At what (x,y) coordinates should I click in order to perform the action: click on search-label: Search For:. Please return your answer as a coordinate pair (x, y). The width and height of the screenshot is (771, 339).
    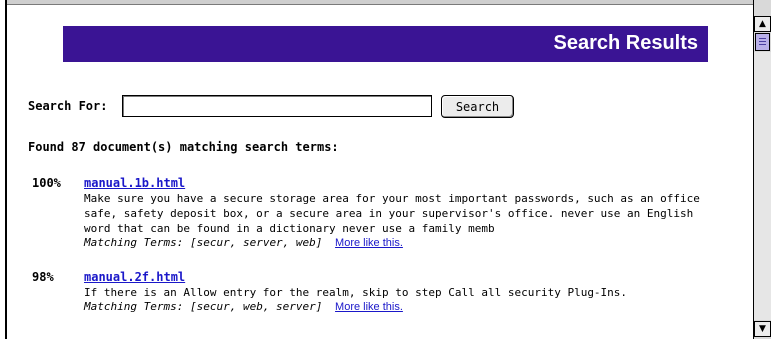
    Looking at the image, I should click on (68, 106).